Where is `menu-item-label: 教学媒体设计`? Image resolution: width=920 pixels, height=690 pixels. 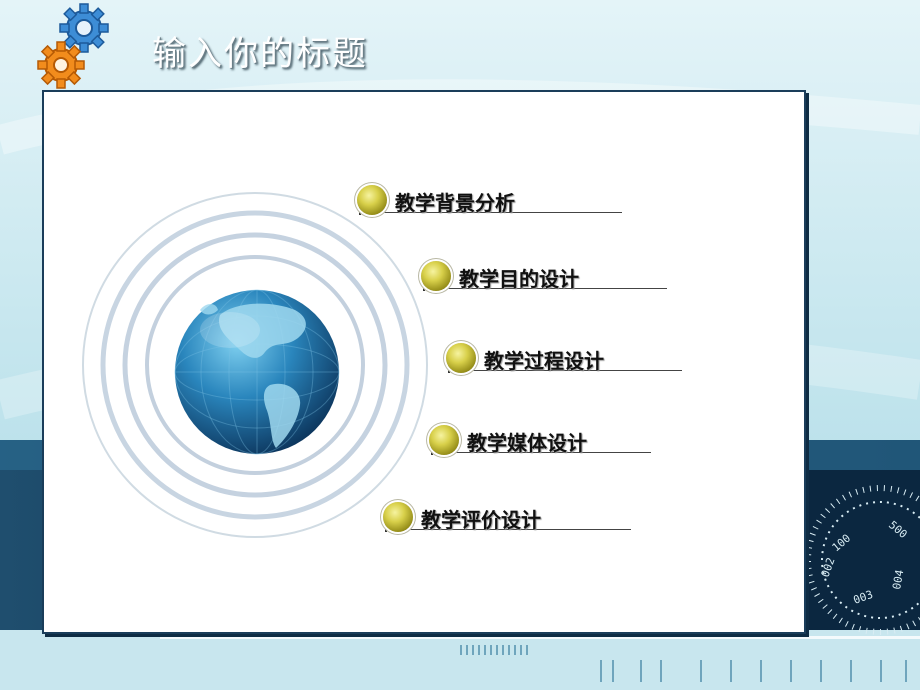
menu-item-label: 教学媒体设计 is located at coordinates (527, 443).